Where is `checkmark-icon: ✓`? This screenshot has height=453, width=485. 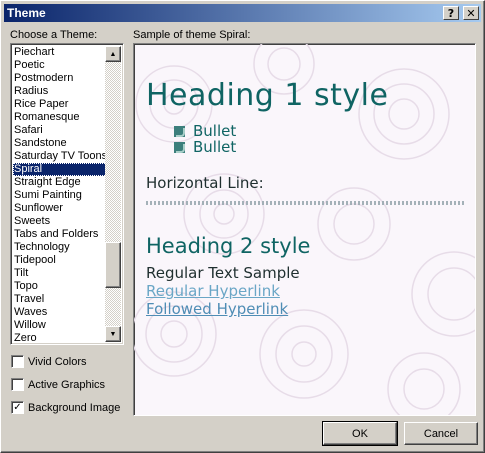 checkmark-icon: ✓ is located at coordinates (17, 407).